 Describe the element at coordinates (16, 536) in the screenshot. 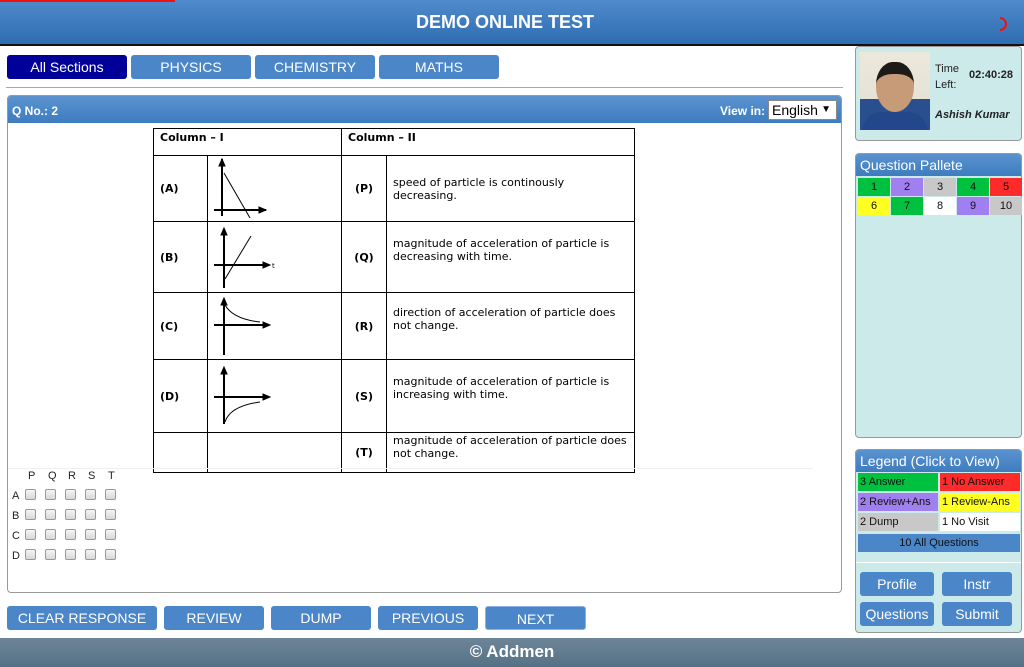

I see `matrix-row-label: C` at that location.